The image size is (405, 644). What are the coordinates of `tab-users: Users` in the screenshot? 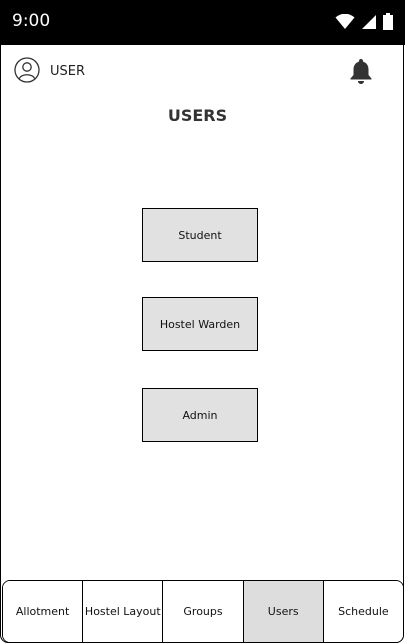 It's located at (283, 611).